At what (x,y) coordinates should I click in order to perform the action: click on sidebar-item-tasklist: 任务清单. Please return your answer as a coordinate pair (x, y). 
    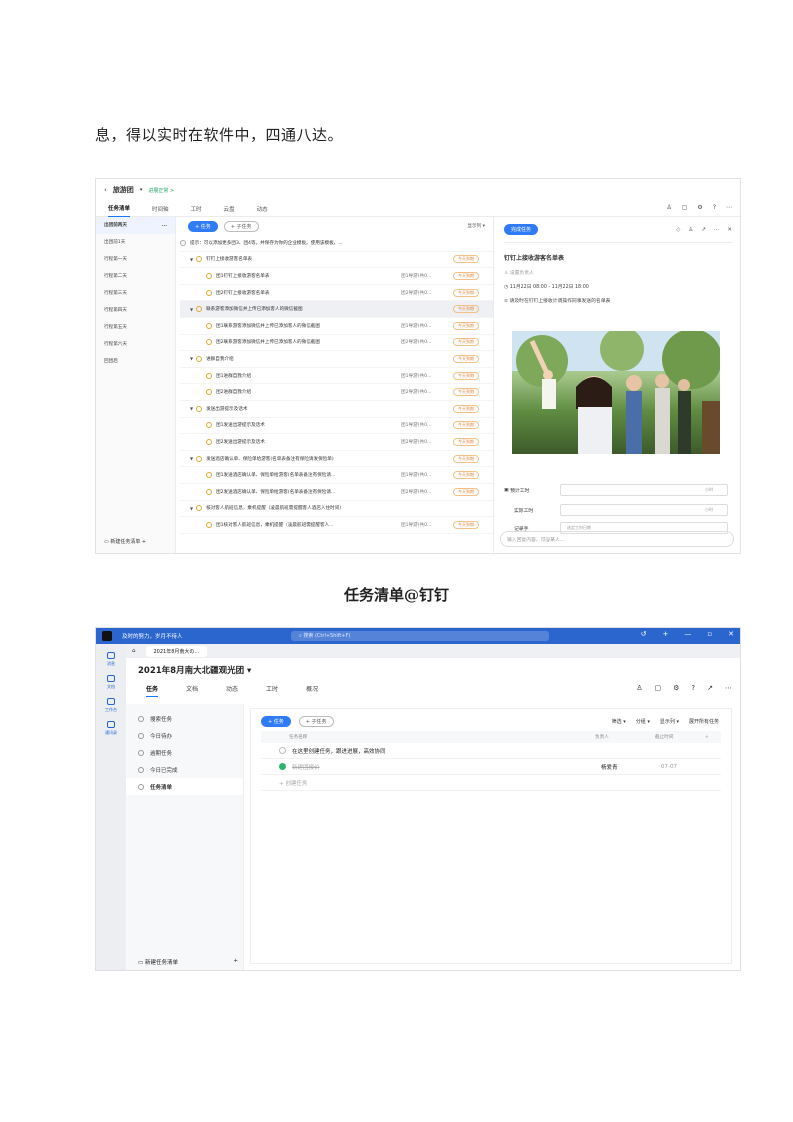
    Looking at the image, I should click on (184, 786).